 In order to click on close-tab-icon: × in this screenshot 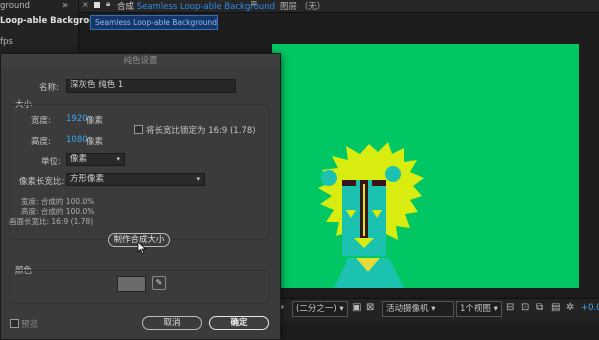, I will do `click(85, 4)`.